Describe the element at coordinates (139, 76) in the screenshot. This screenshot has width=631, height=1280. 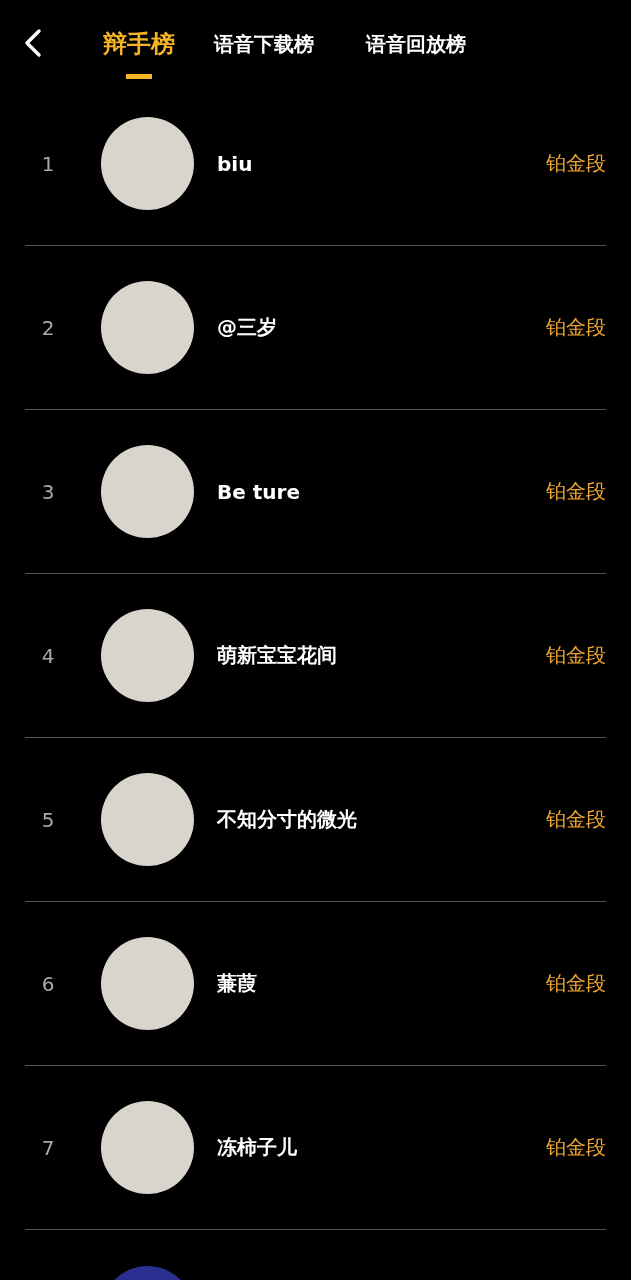
I see `tab-indicator` at that location.